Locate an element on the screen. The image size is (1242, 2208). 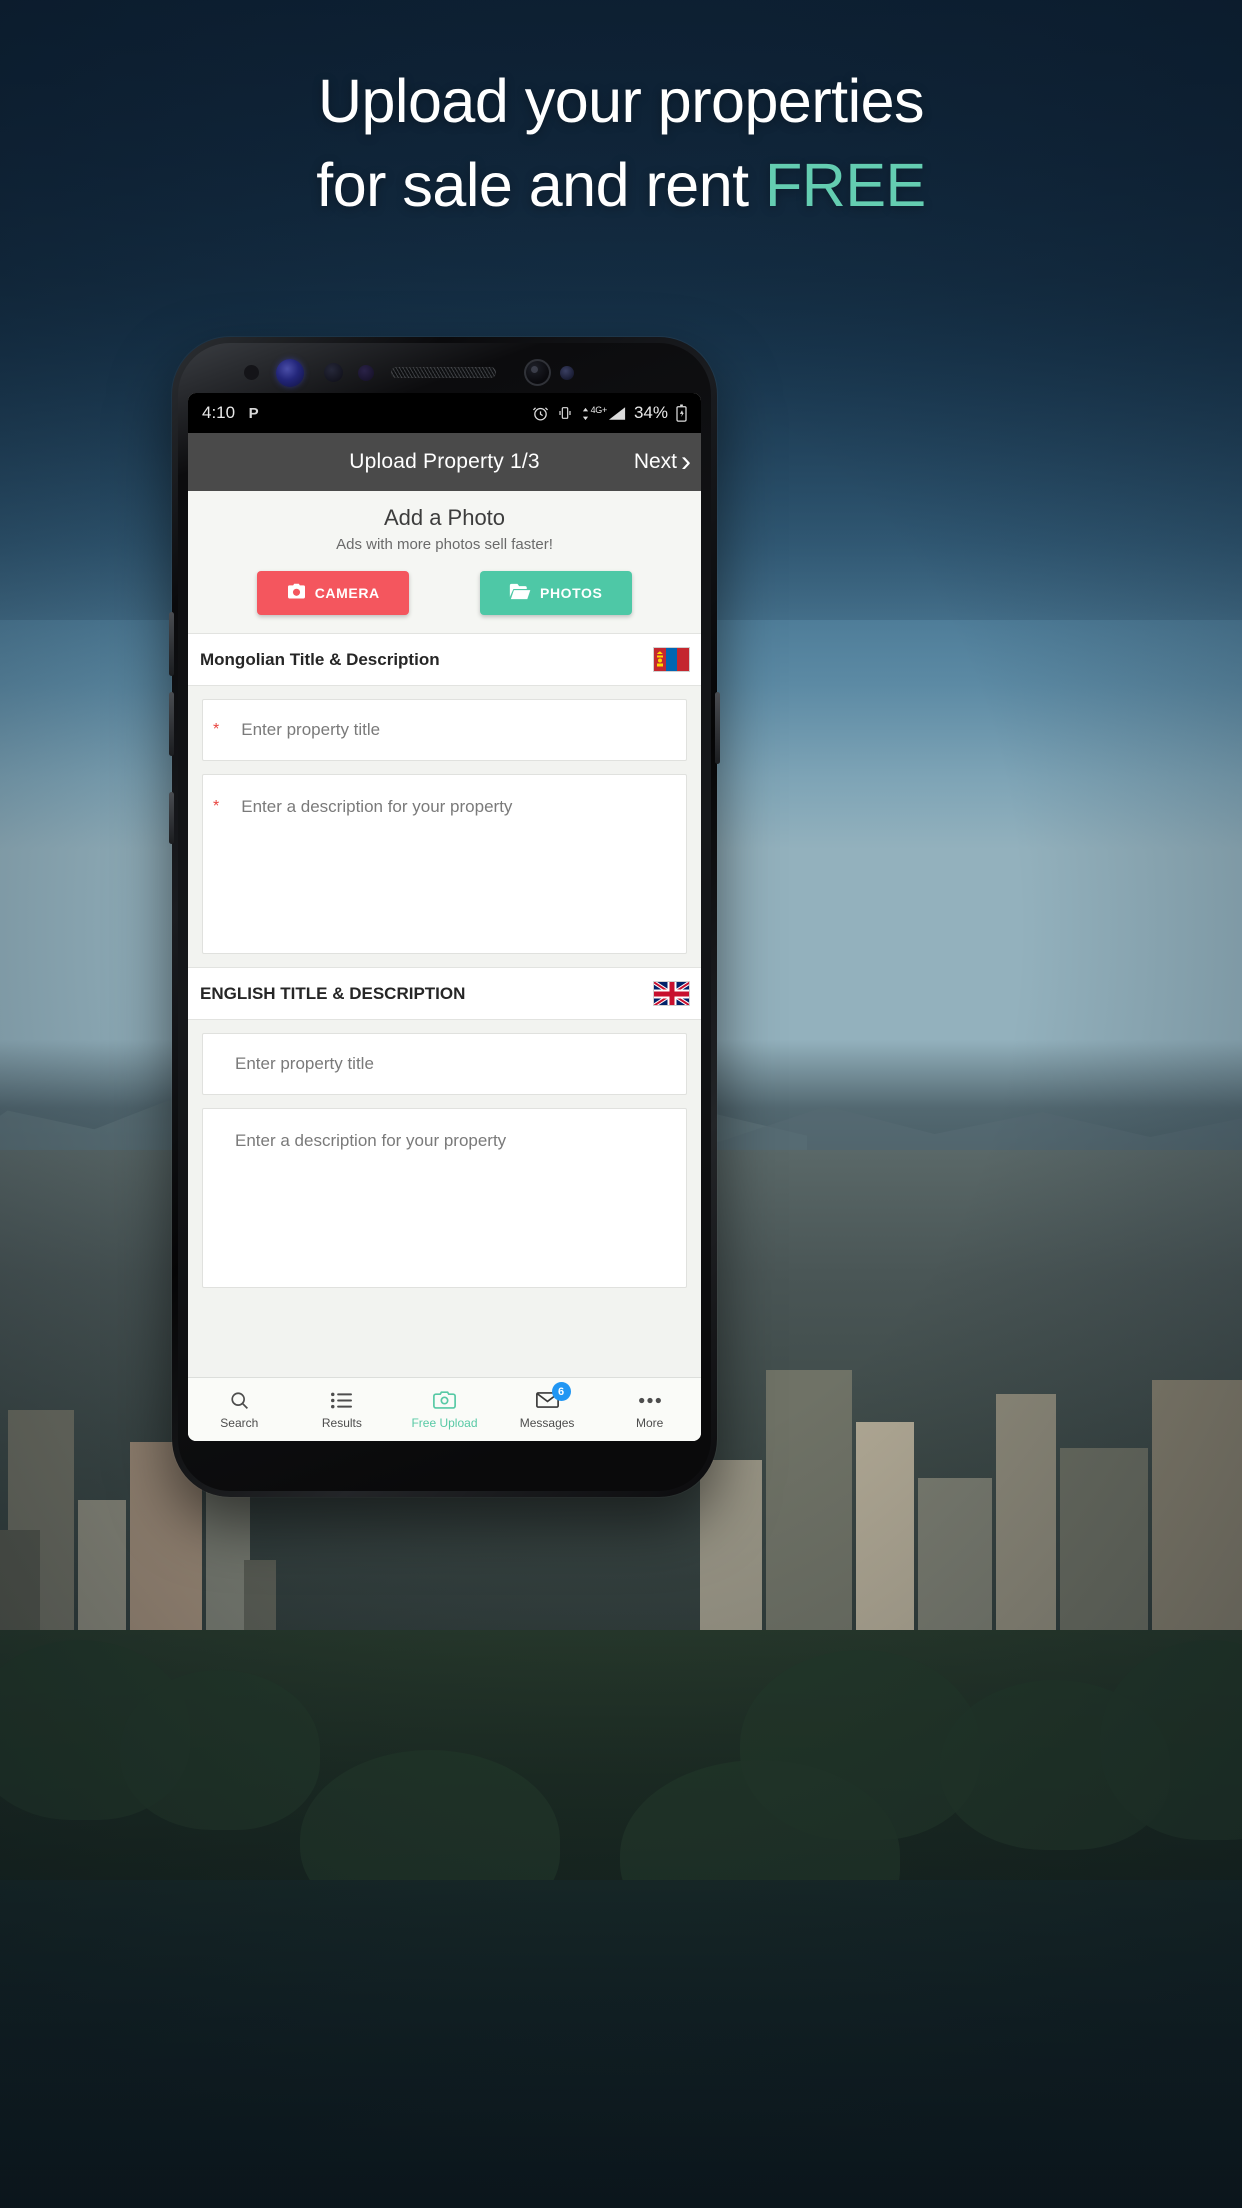
volume-down-button is located at coordinates (171, 724).